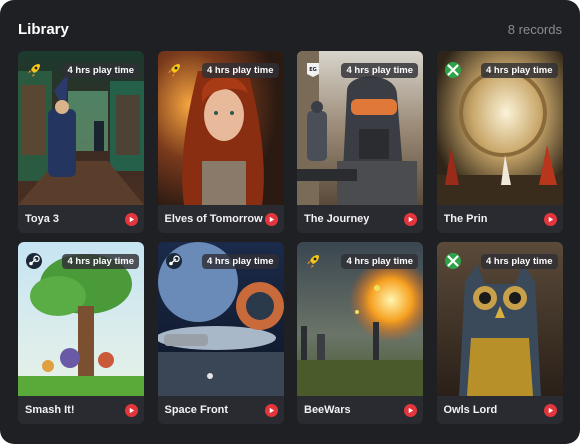 The height and width of the screenshot is (444, 580). What do you see at coordinates (470, 410) in the screenshot?
I see `game-title: Owls Lord` at bounding box center [470, 410].